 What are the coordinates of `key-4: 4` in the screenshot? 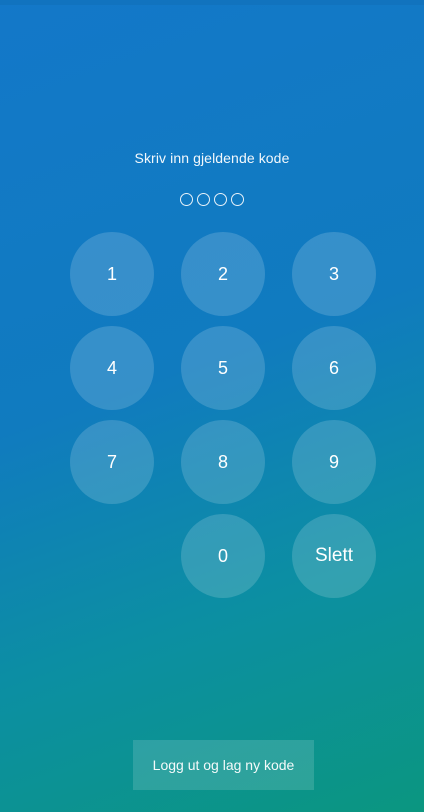 It's located at (112, 368).